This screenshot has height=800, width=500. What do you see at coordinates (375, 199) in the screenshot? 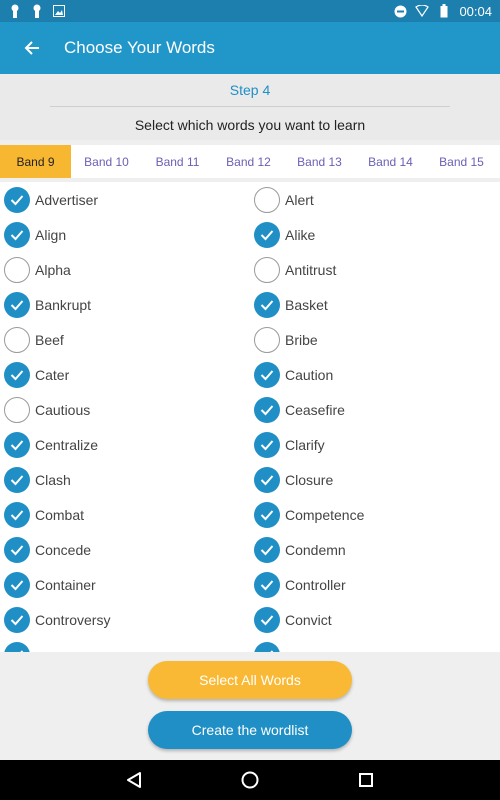
I see `word-item: Alert` at bounding box center [375, 199].